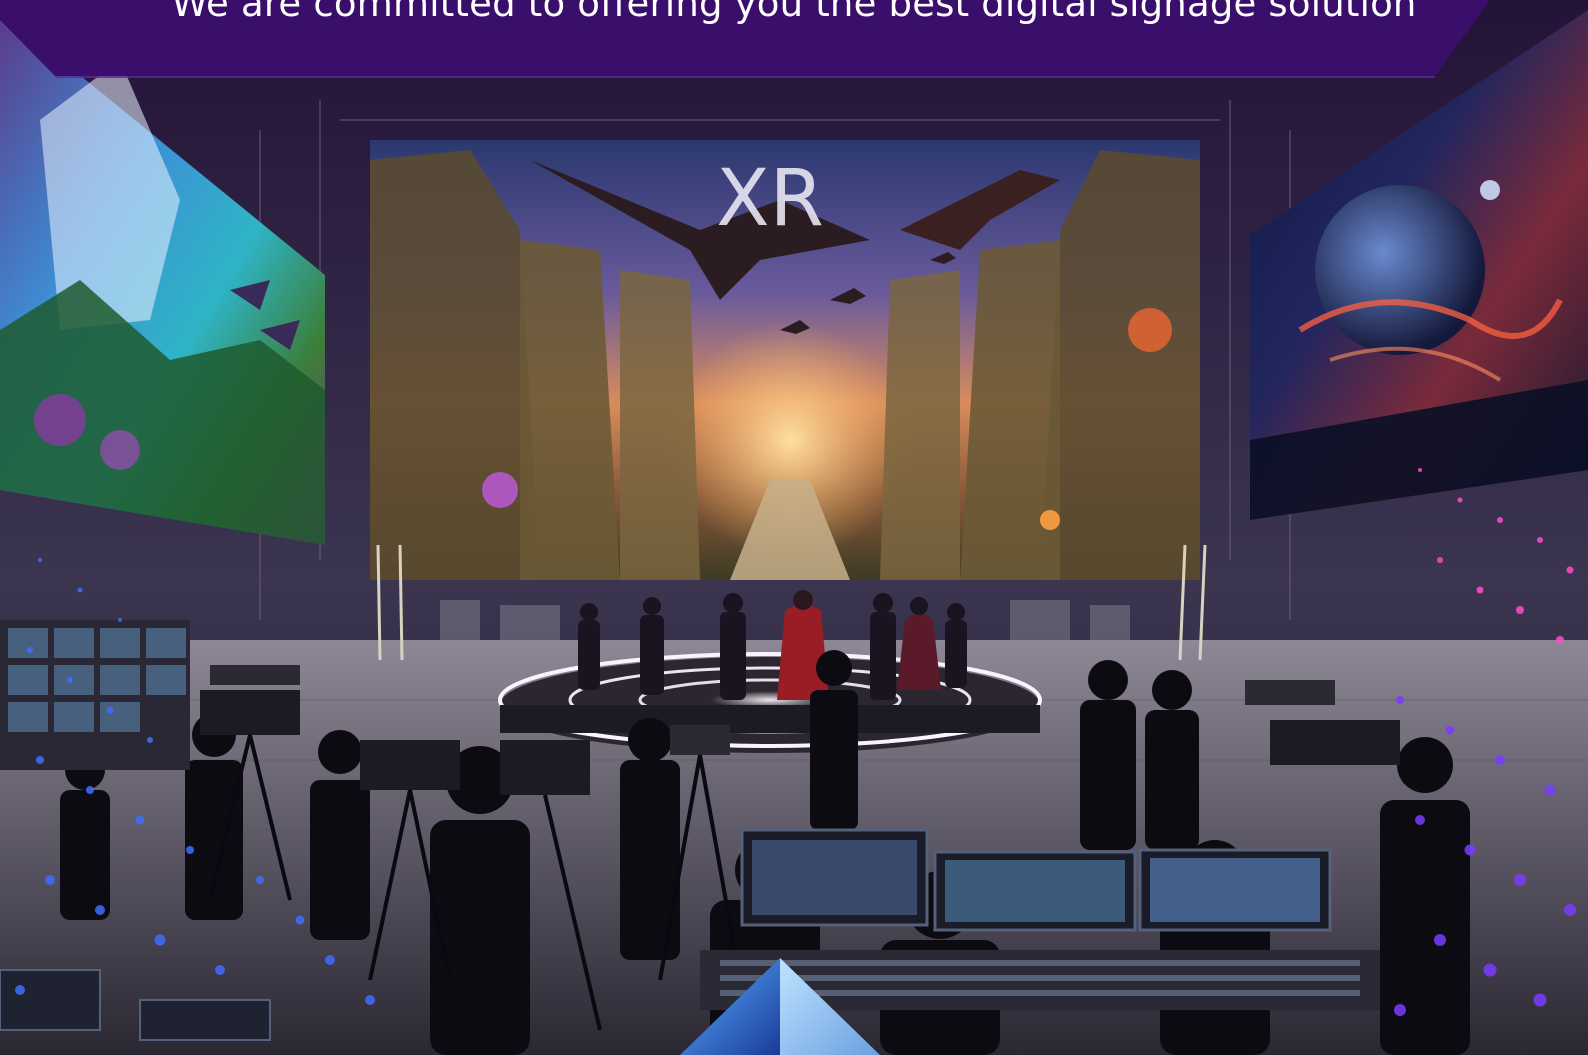 The width and height of the screenshot is (1588, 1055). Describe the element at coordinates (95, 695) in the screenshot. I see `monitor-rack` at that location.